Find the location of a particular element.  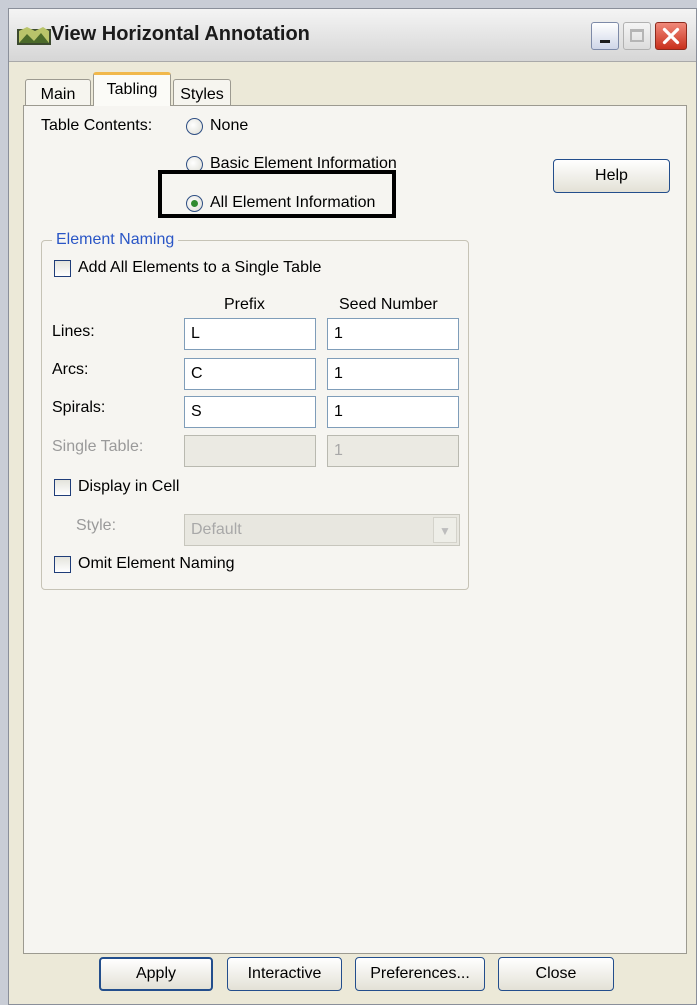

tab-tabling-label: Tabling is located at coordinates (132, 89).